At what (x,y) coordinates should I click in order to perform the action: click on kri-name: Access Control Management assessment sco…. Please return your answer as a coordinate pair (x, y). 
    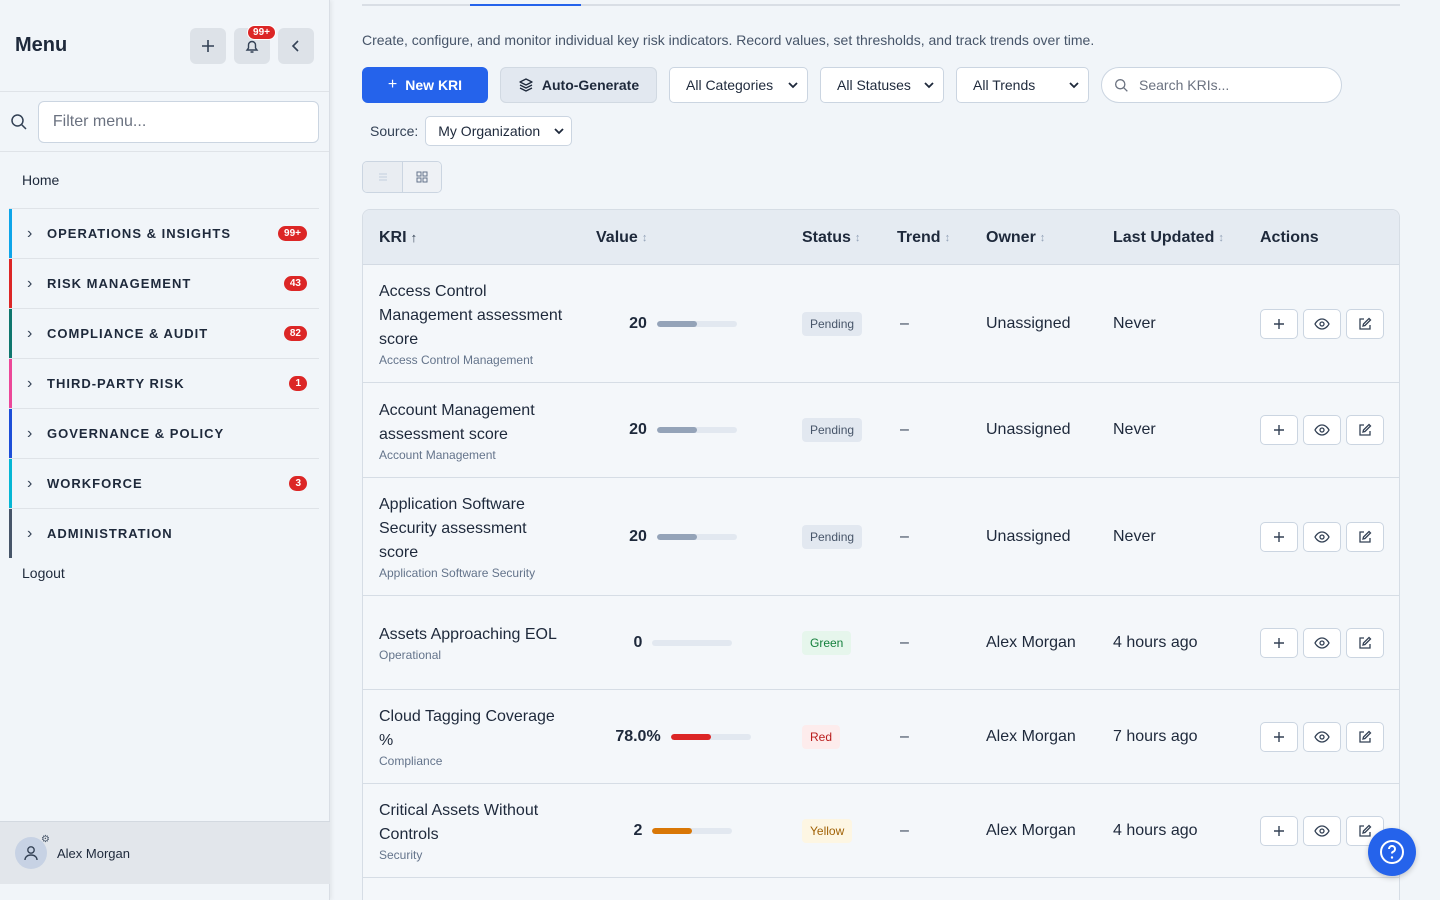
    Looking at the image, I should click on (474, 316).